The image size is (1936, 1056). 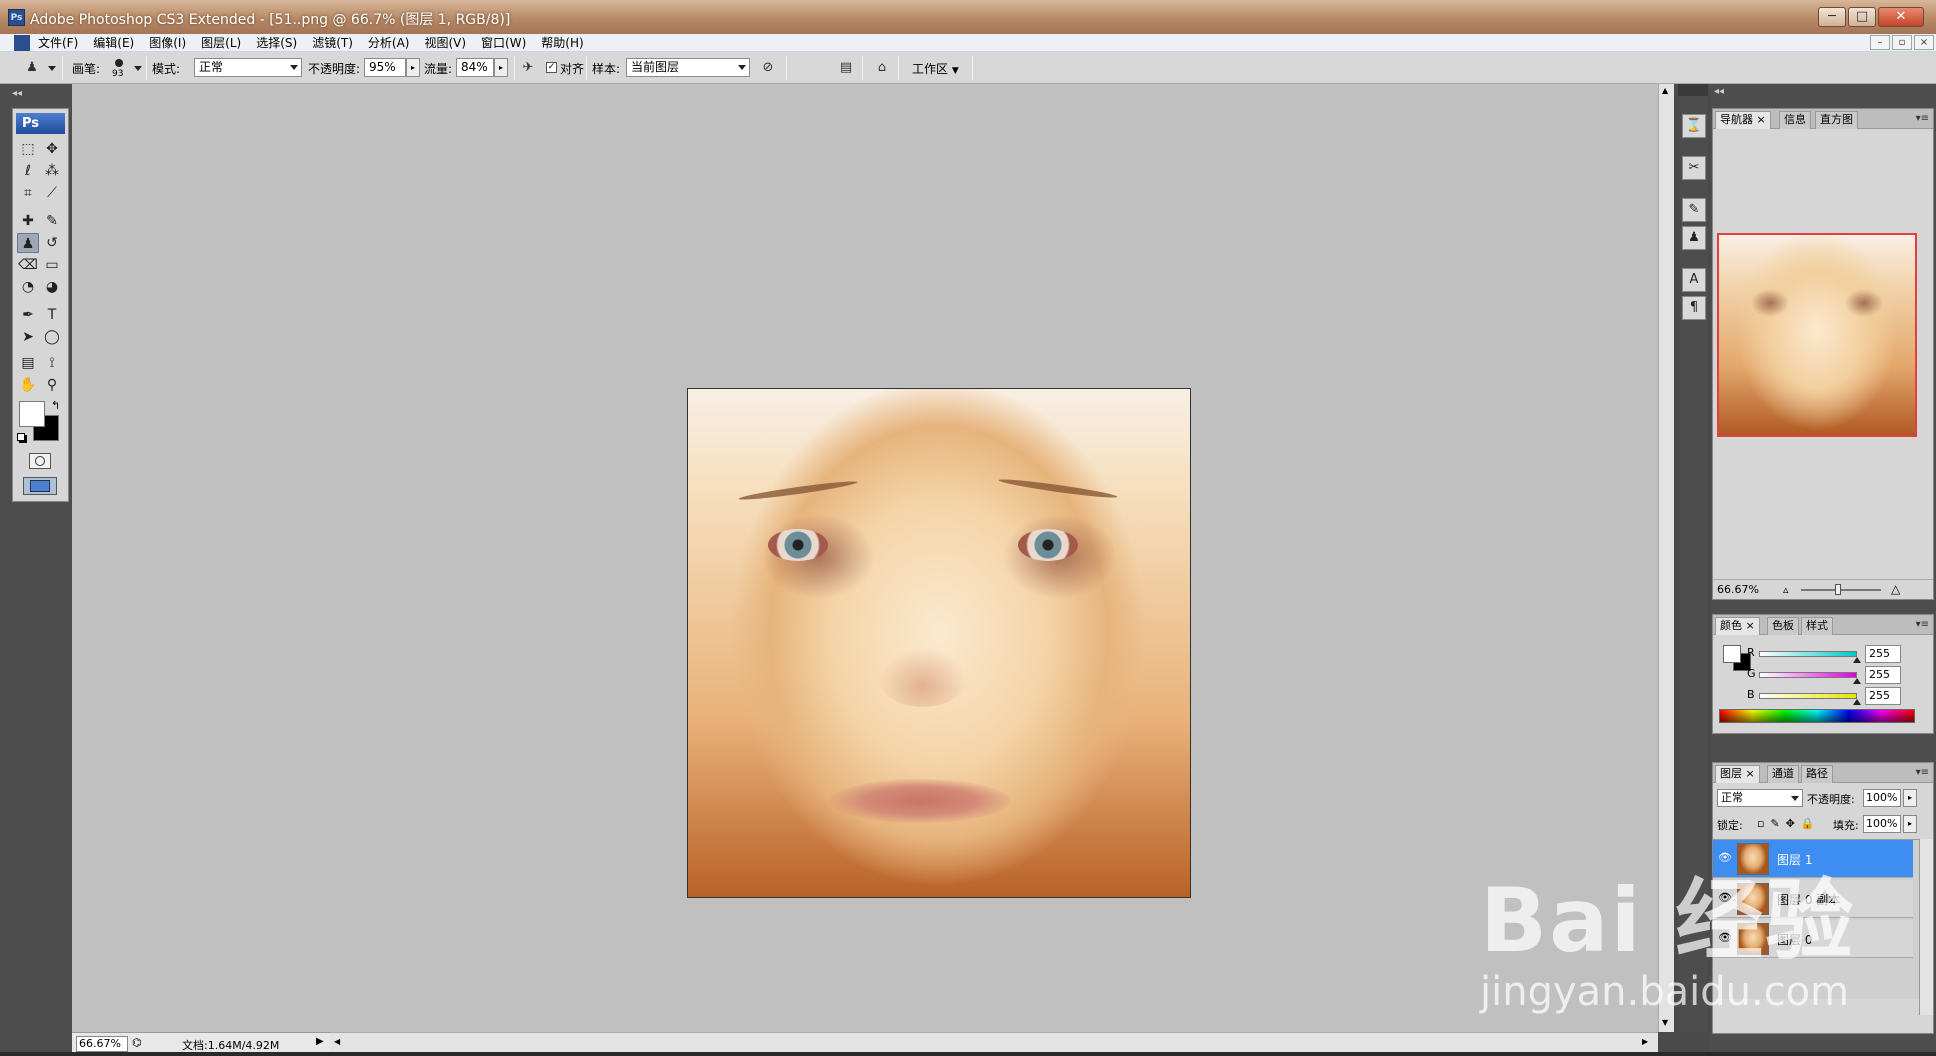 What do you see at coordinates (1719, 91) in the screenshot?
I see `collapse-dock-icon: ◂◂` at bounding box center [1719, 91].